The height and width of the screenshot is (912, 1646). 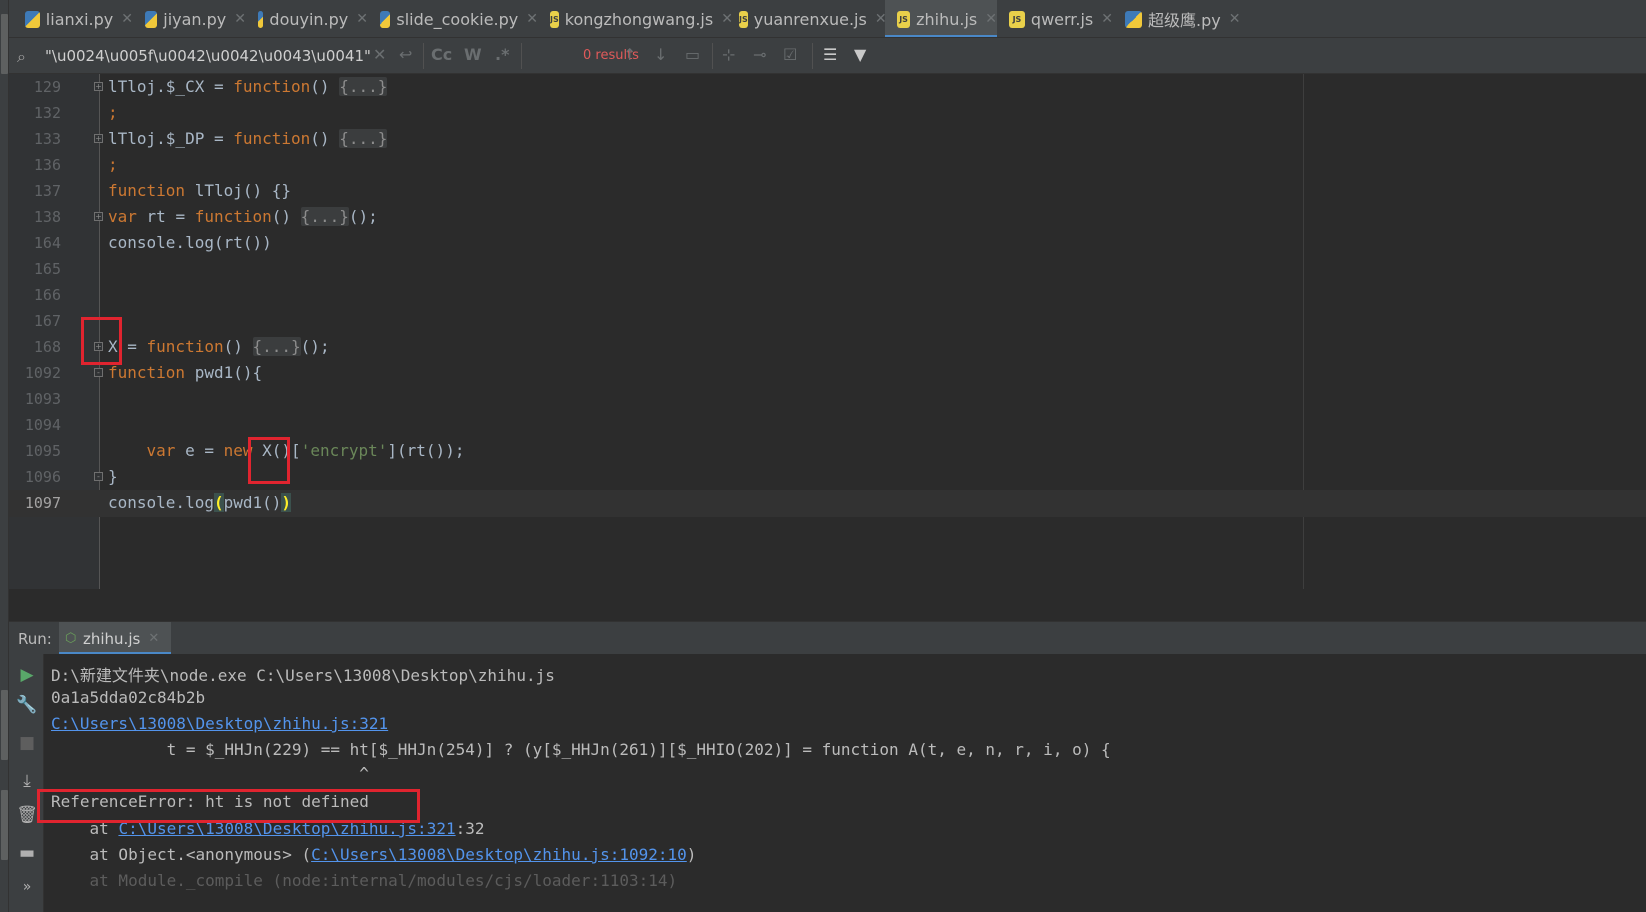 What do you see at coordinates (47, 165) in the screenshot?
I see `line-number: 136` at bounding box center [47, 165].